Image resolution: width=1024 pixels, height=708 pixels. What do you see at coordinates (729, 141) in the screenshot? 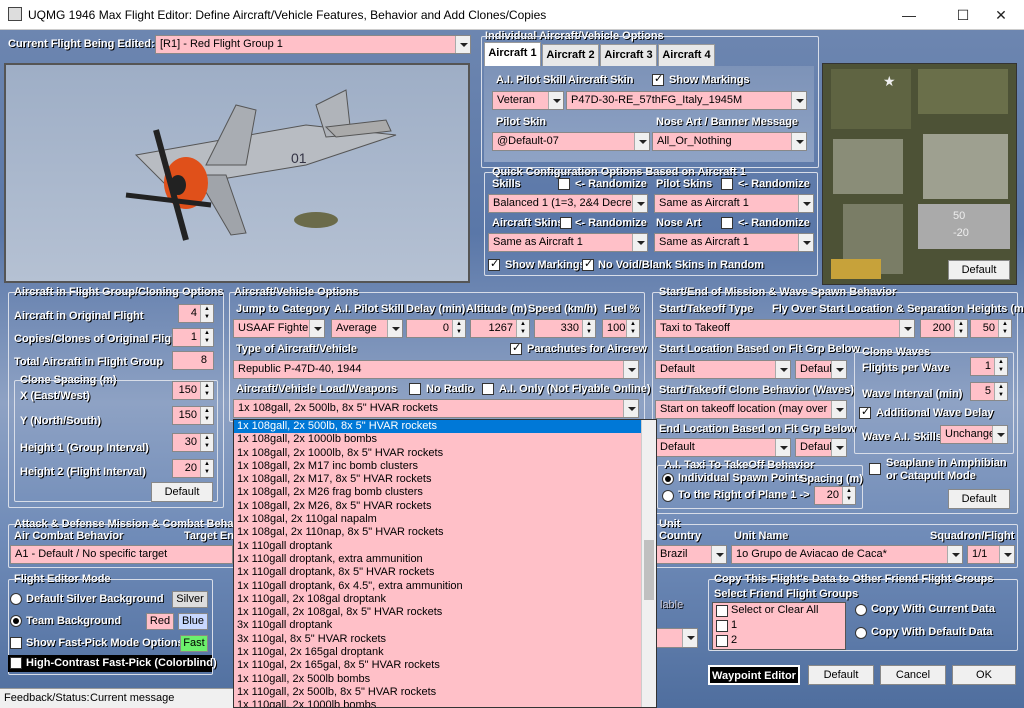
I see `nose-art-select: All_Or_Nothing` at bounding box center [729, 141].